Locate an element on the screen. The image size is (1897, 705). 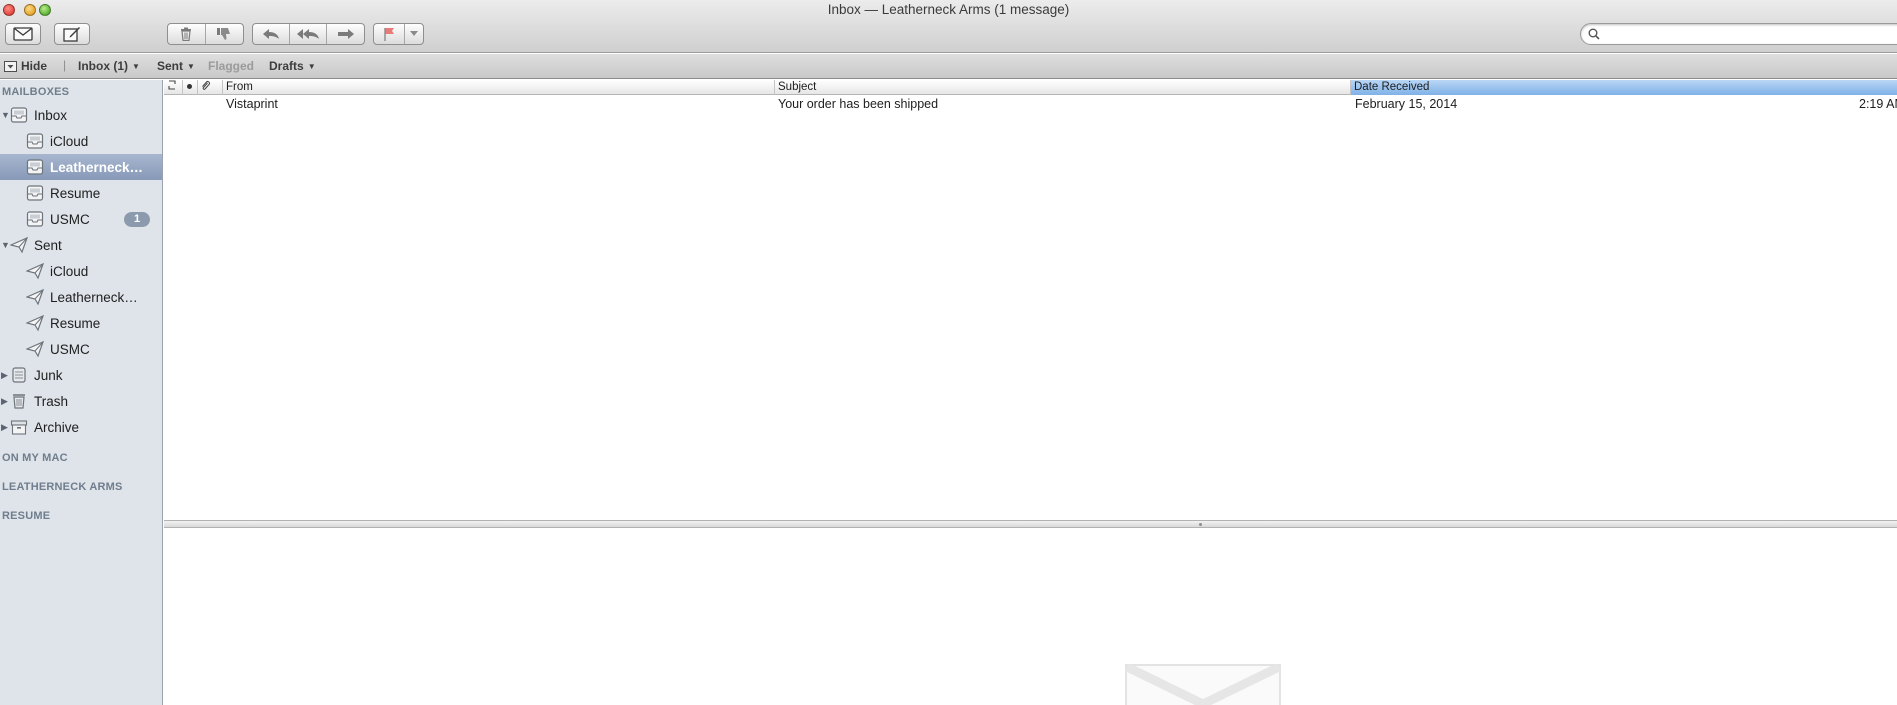
splitter-grip-icon is located at coordinates (1200, 524).